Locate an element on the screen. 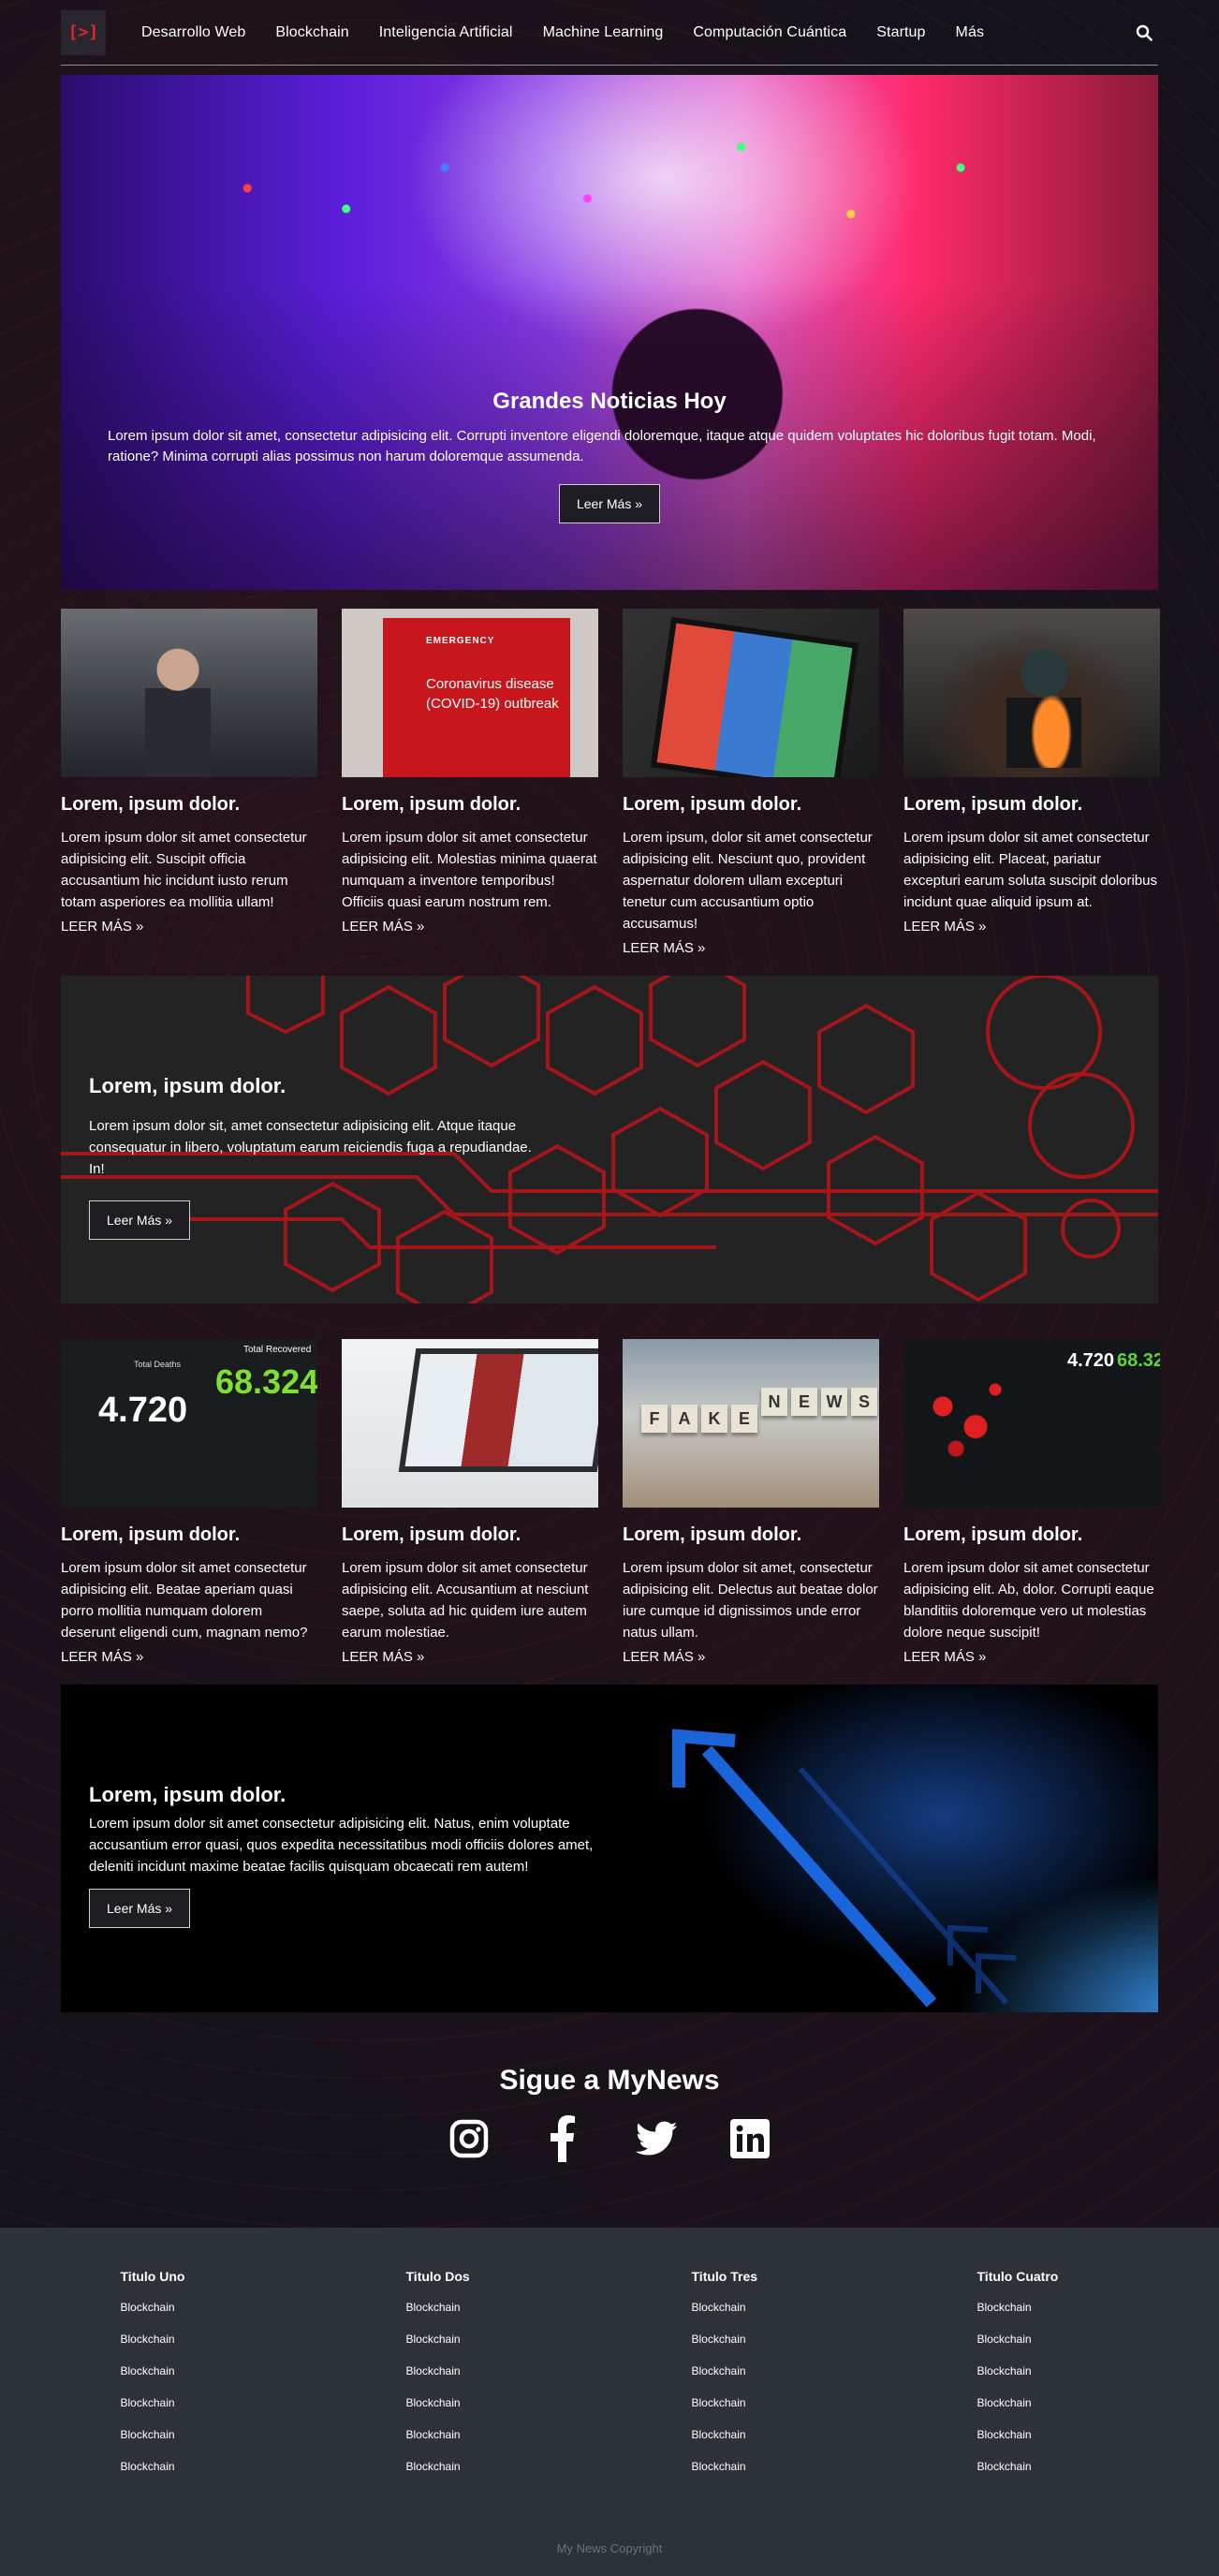  nav-link-inteligencia-artificial: Inteligencia Artificial is located at coordinates (446, 32).